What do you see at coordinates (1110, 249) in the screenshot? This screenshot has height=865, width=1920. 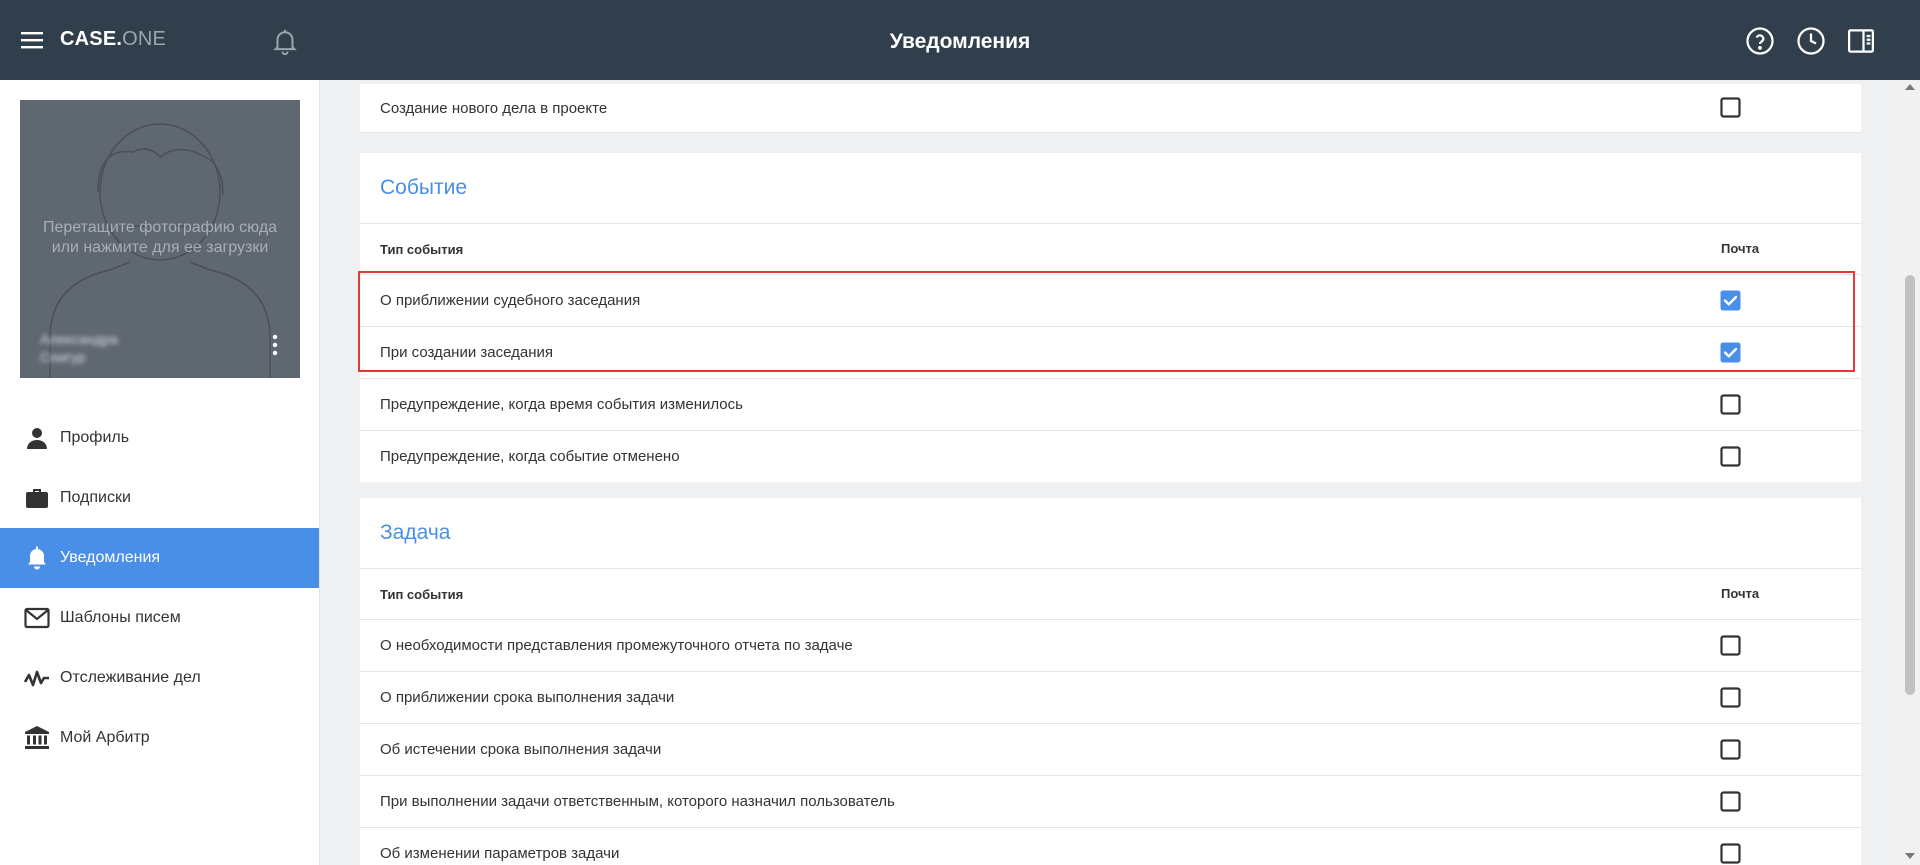 I see `event-column-header: Тип события Почта` at bounding box center [1110, 249].